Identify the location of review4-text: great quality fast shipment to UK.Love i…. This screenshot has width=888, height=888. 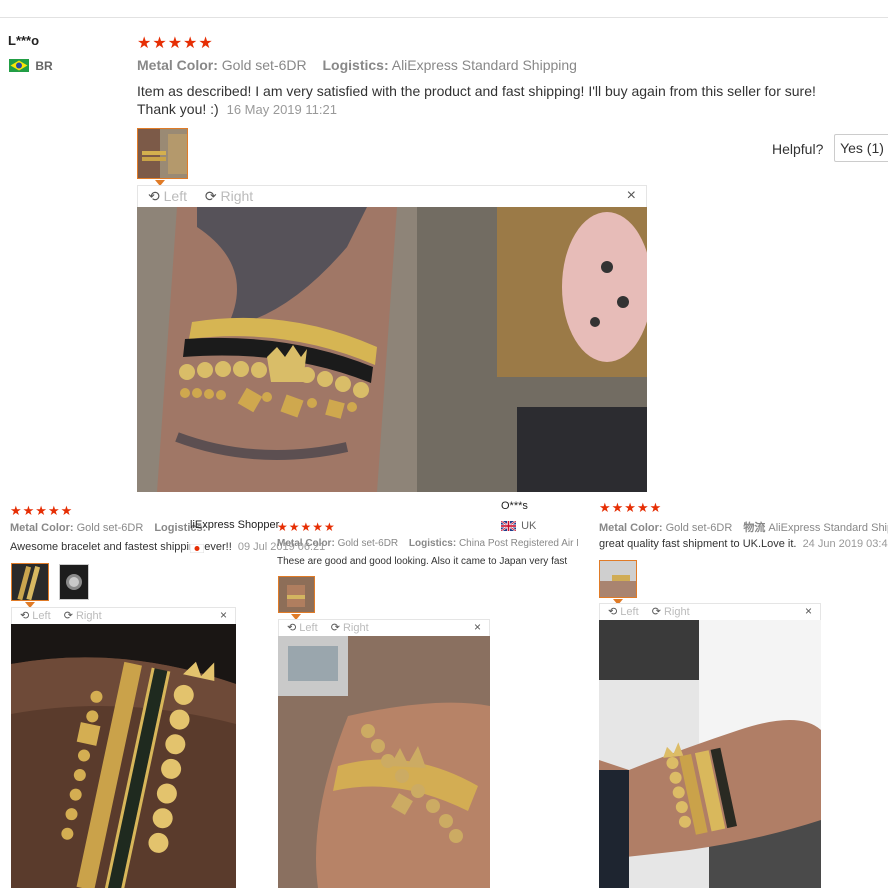
(743, 544).